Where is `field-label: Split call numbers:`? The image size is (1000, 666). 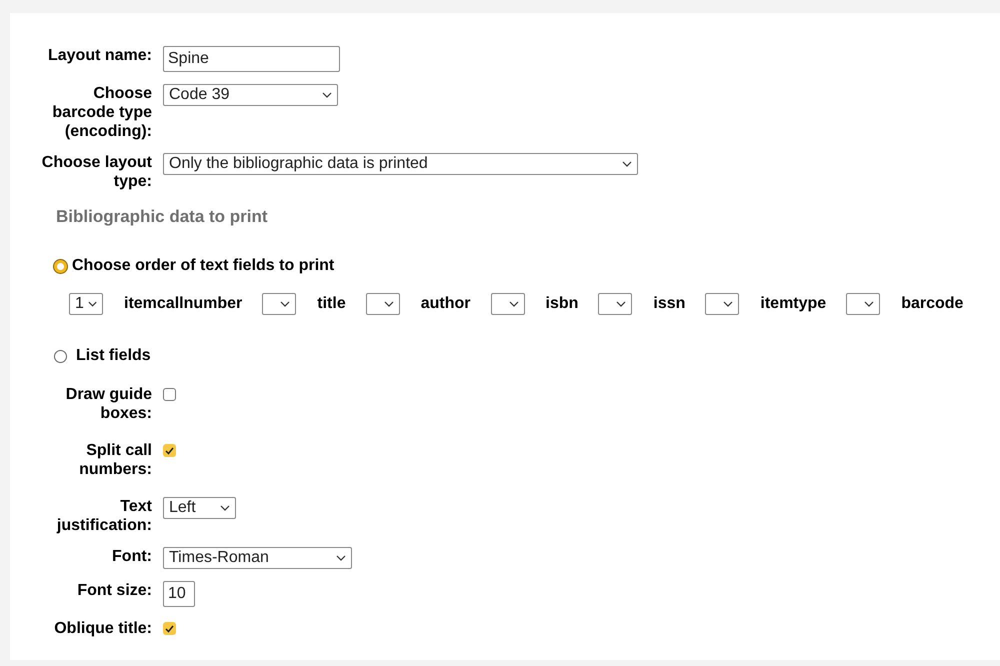 field-label: Split call numbers: is located at coordinates (115, 460).